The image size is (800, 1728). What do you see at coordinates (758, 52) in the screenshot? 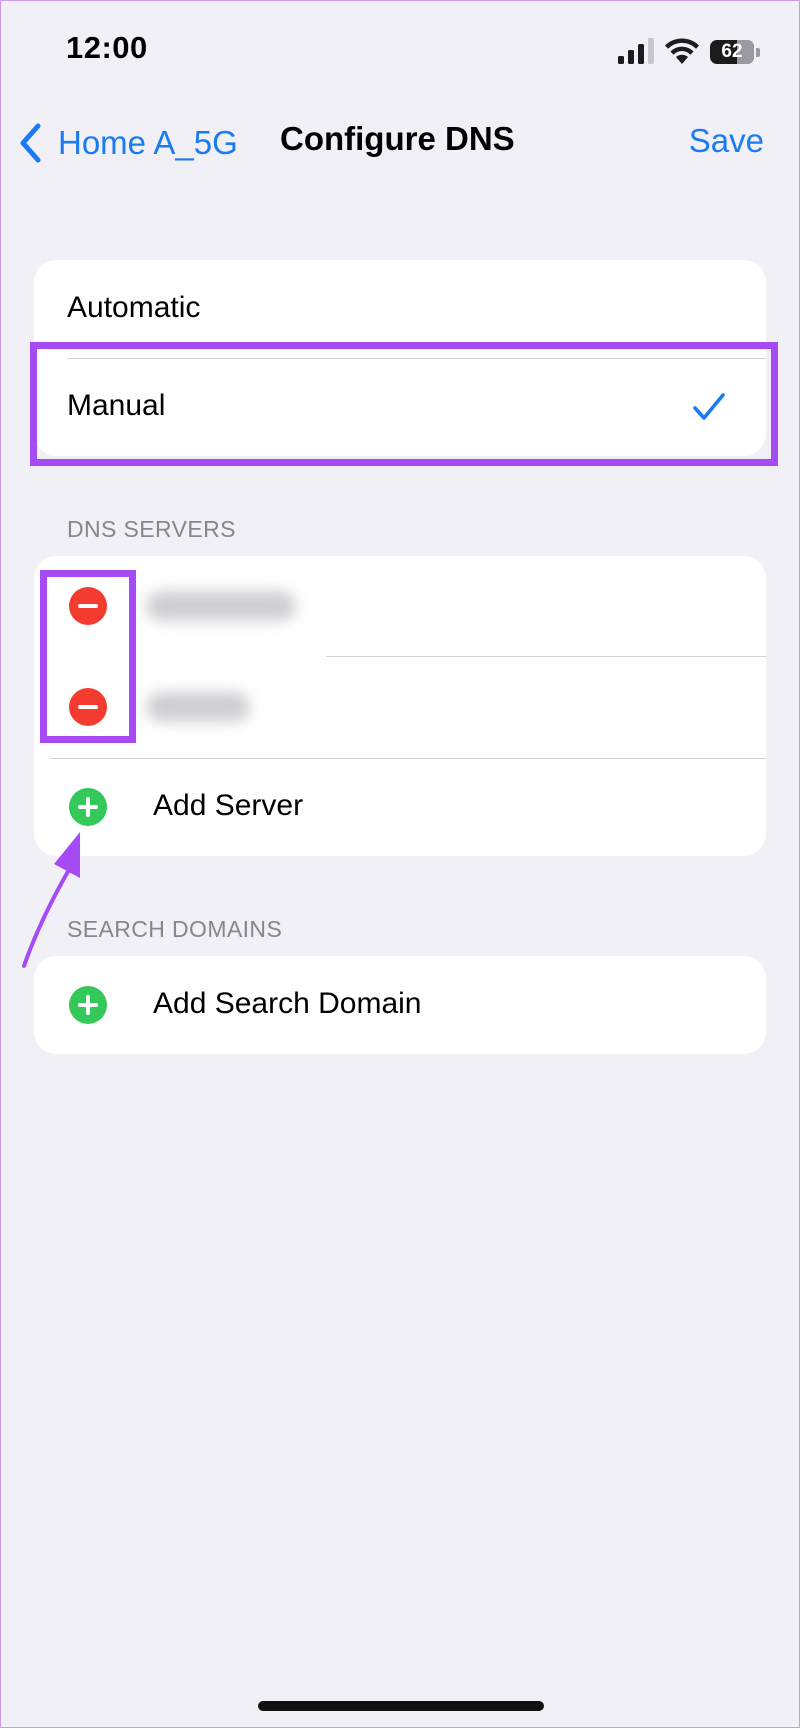
I see `battery-nub` at bounding box center [758, 52].